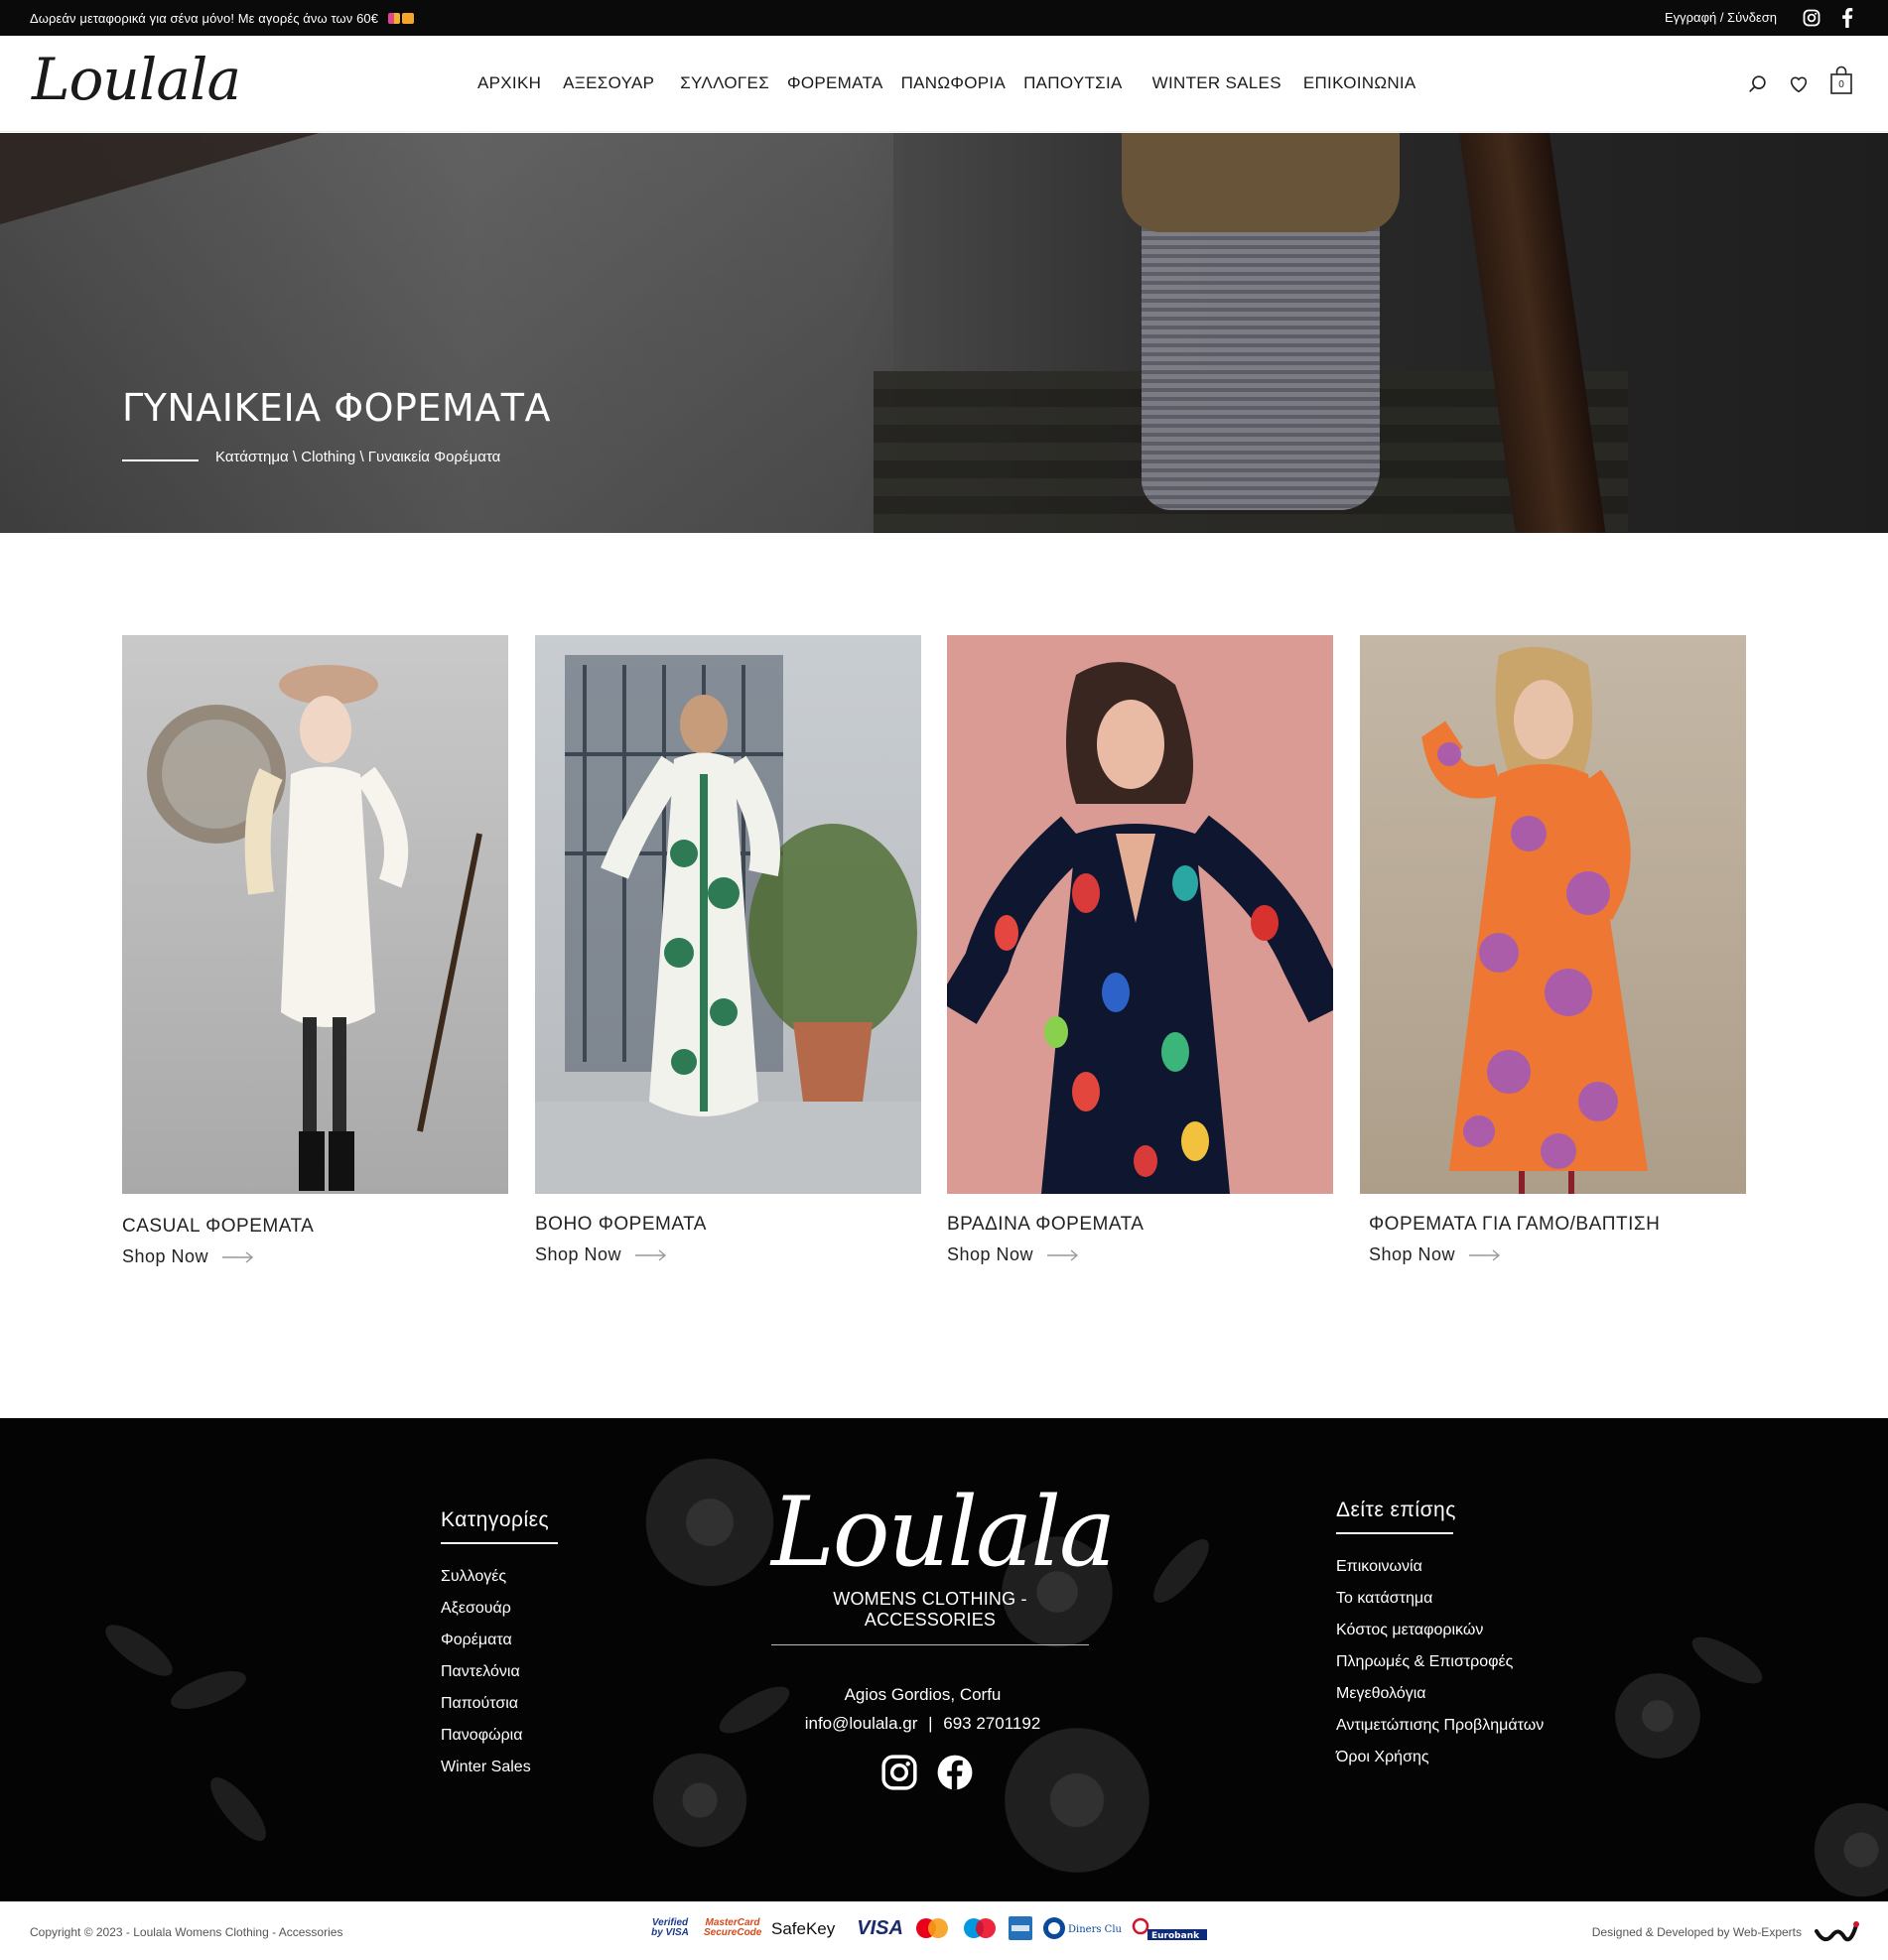  What do you see at coordinates (1359, 83) in the screenshot?
I see `nav-item-contact: ΕΠΙΚΟΙΝΩΝΙΑ` at bounding box center [1359, 83].